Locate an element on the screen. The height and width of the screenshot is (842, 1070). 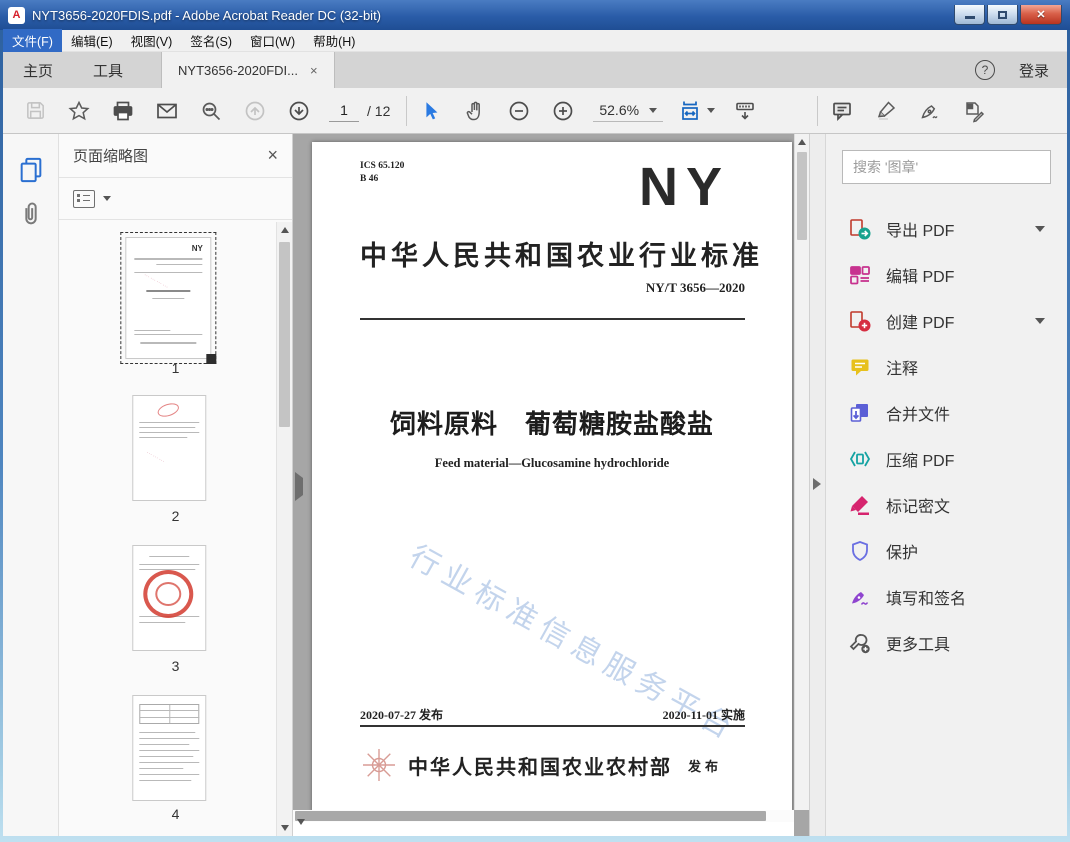
document-bottom-gap is located at coordinates (543, 829).